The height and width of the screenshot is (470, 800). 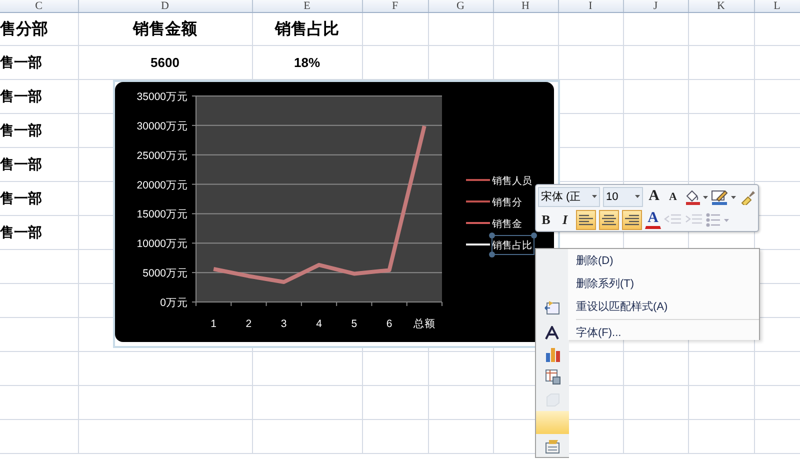 What do you see at coordinates (307, 62) in the screenshot?
I see `table-cell: 18%` at bounding box center [307, 62].